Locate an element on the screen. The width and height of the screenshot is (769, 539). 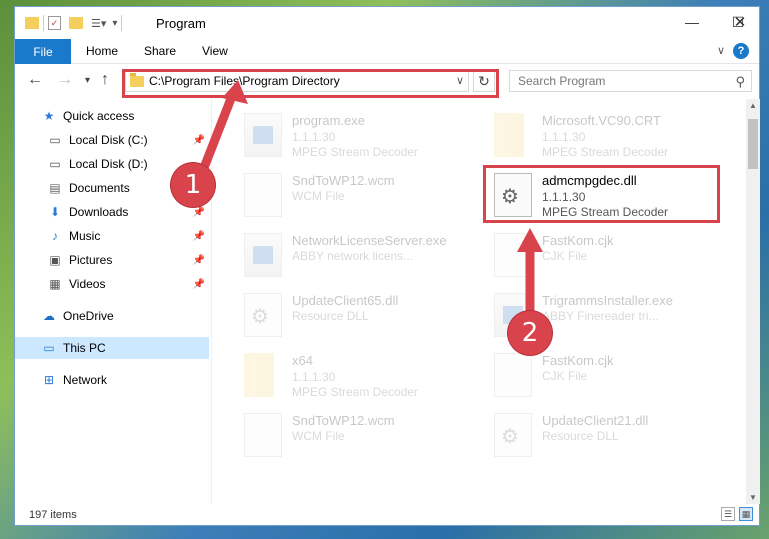
file-item: ⚙ UpdateClient65.dll Resource DLL is located at coordinates (354, 315).